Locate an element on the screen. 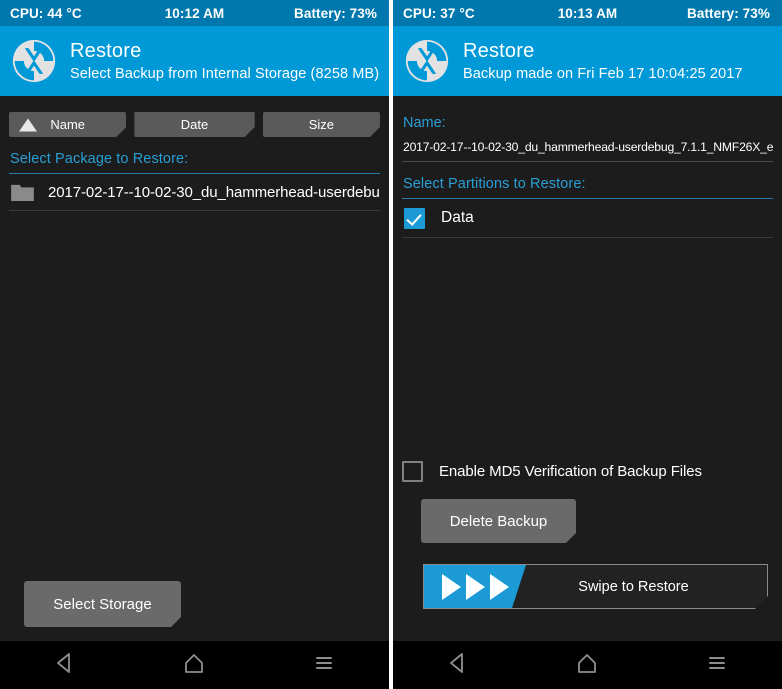 Image resolution: width=782 pixels, height=689 pixels. select-package-label: Select Package to Restore: is located at coordinates (99, 159).